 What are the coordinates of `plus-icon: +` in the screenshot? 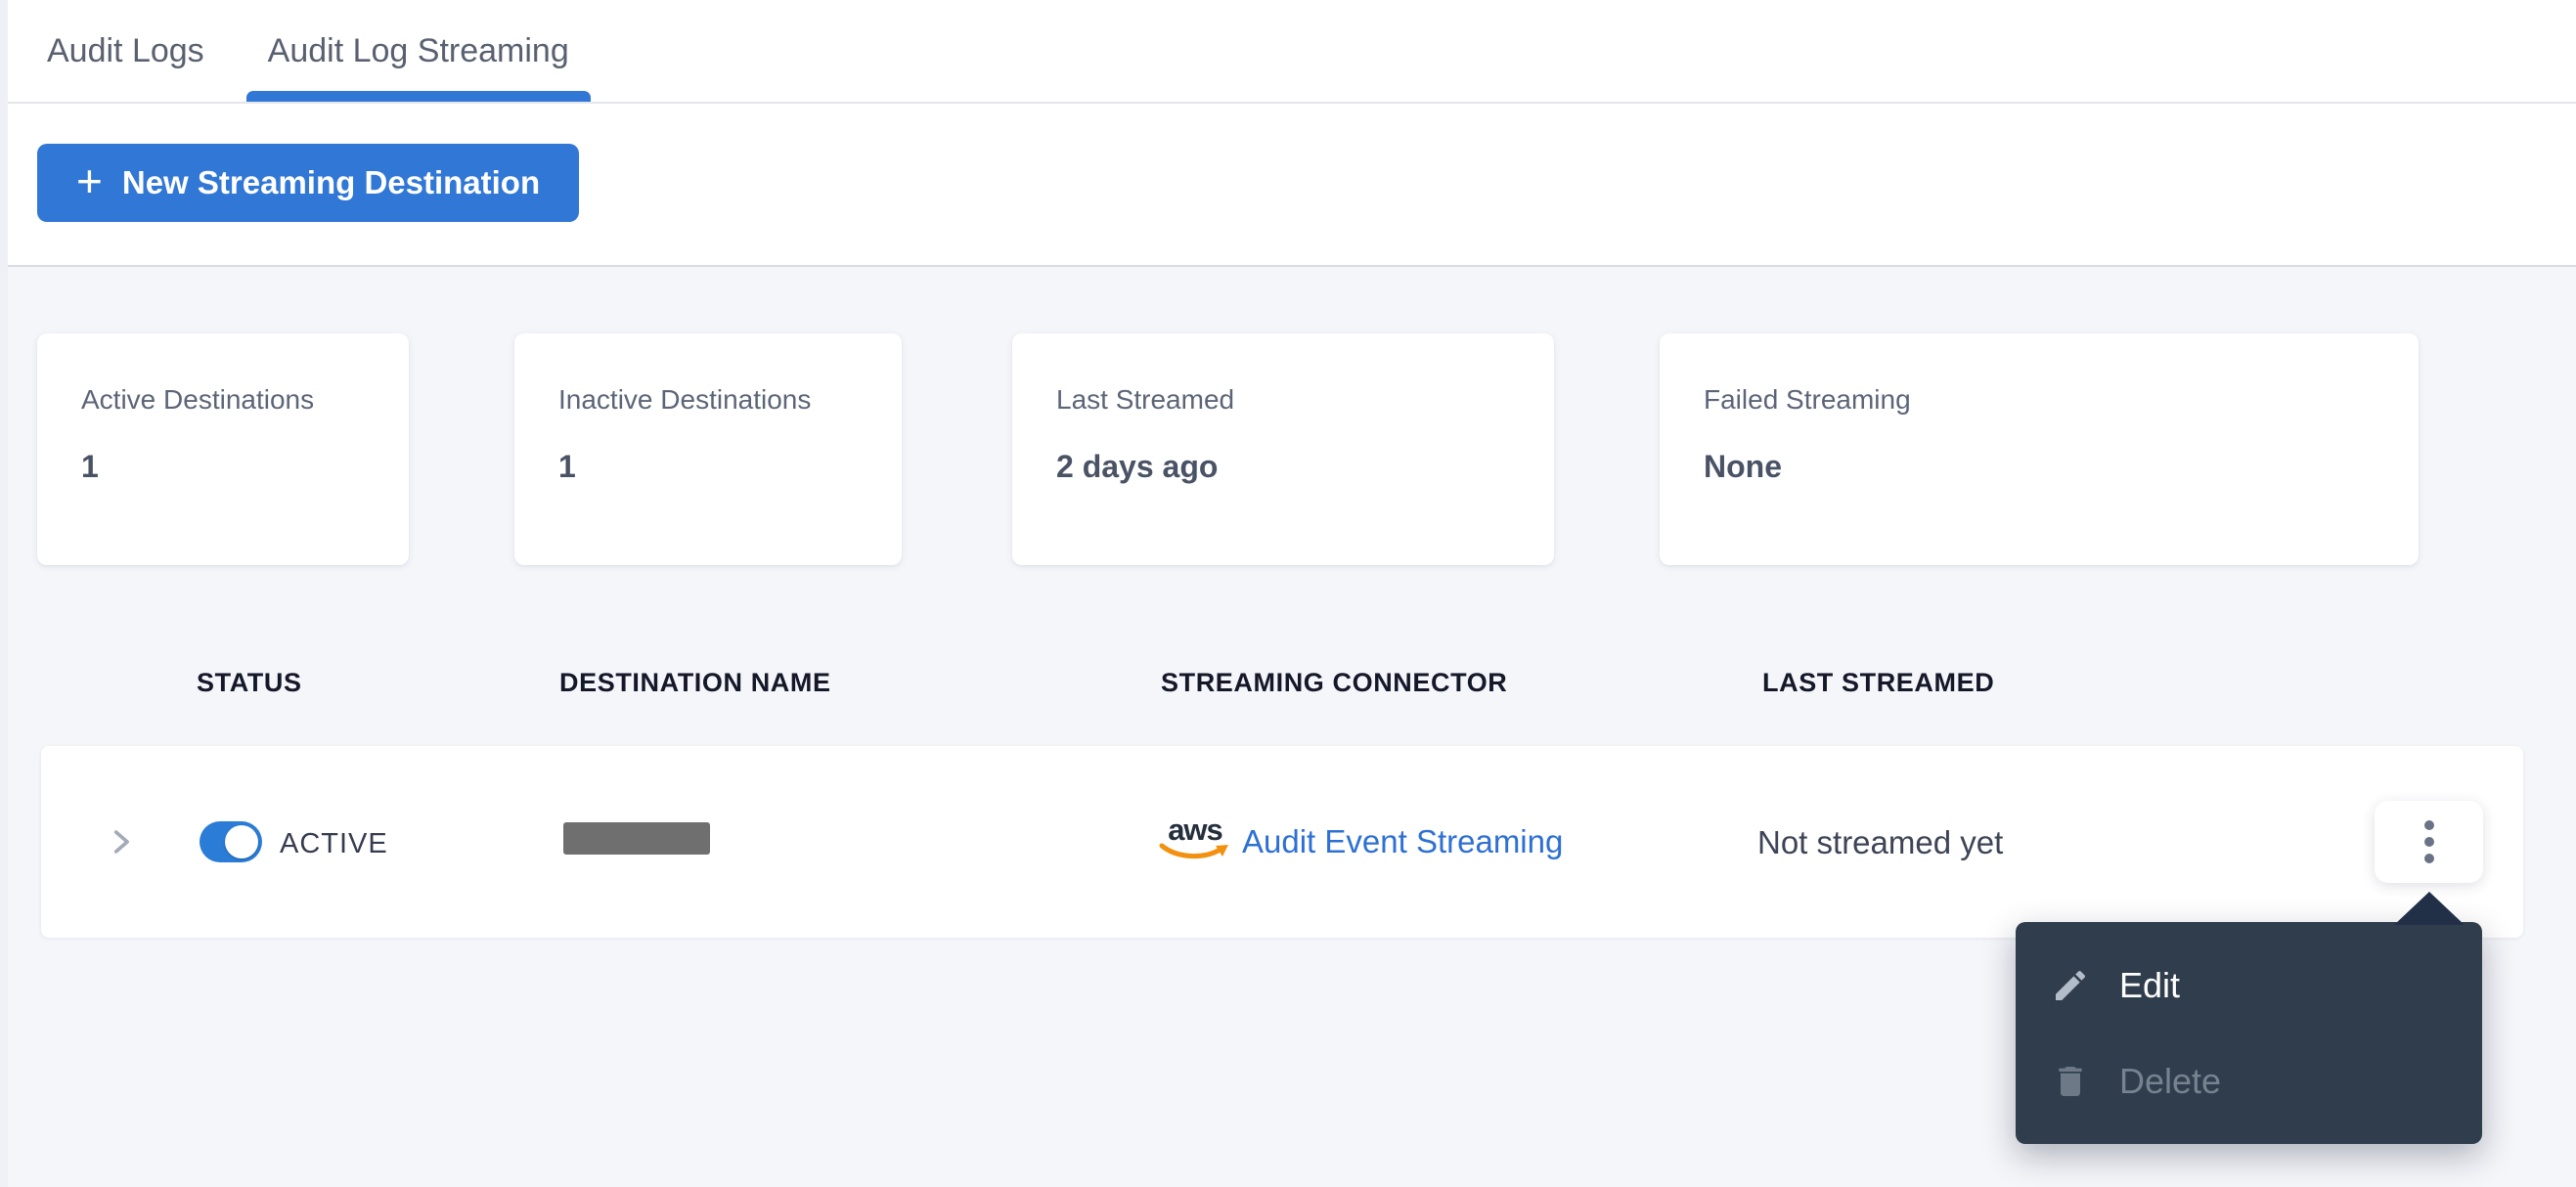 It's located at (90, 180).